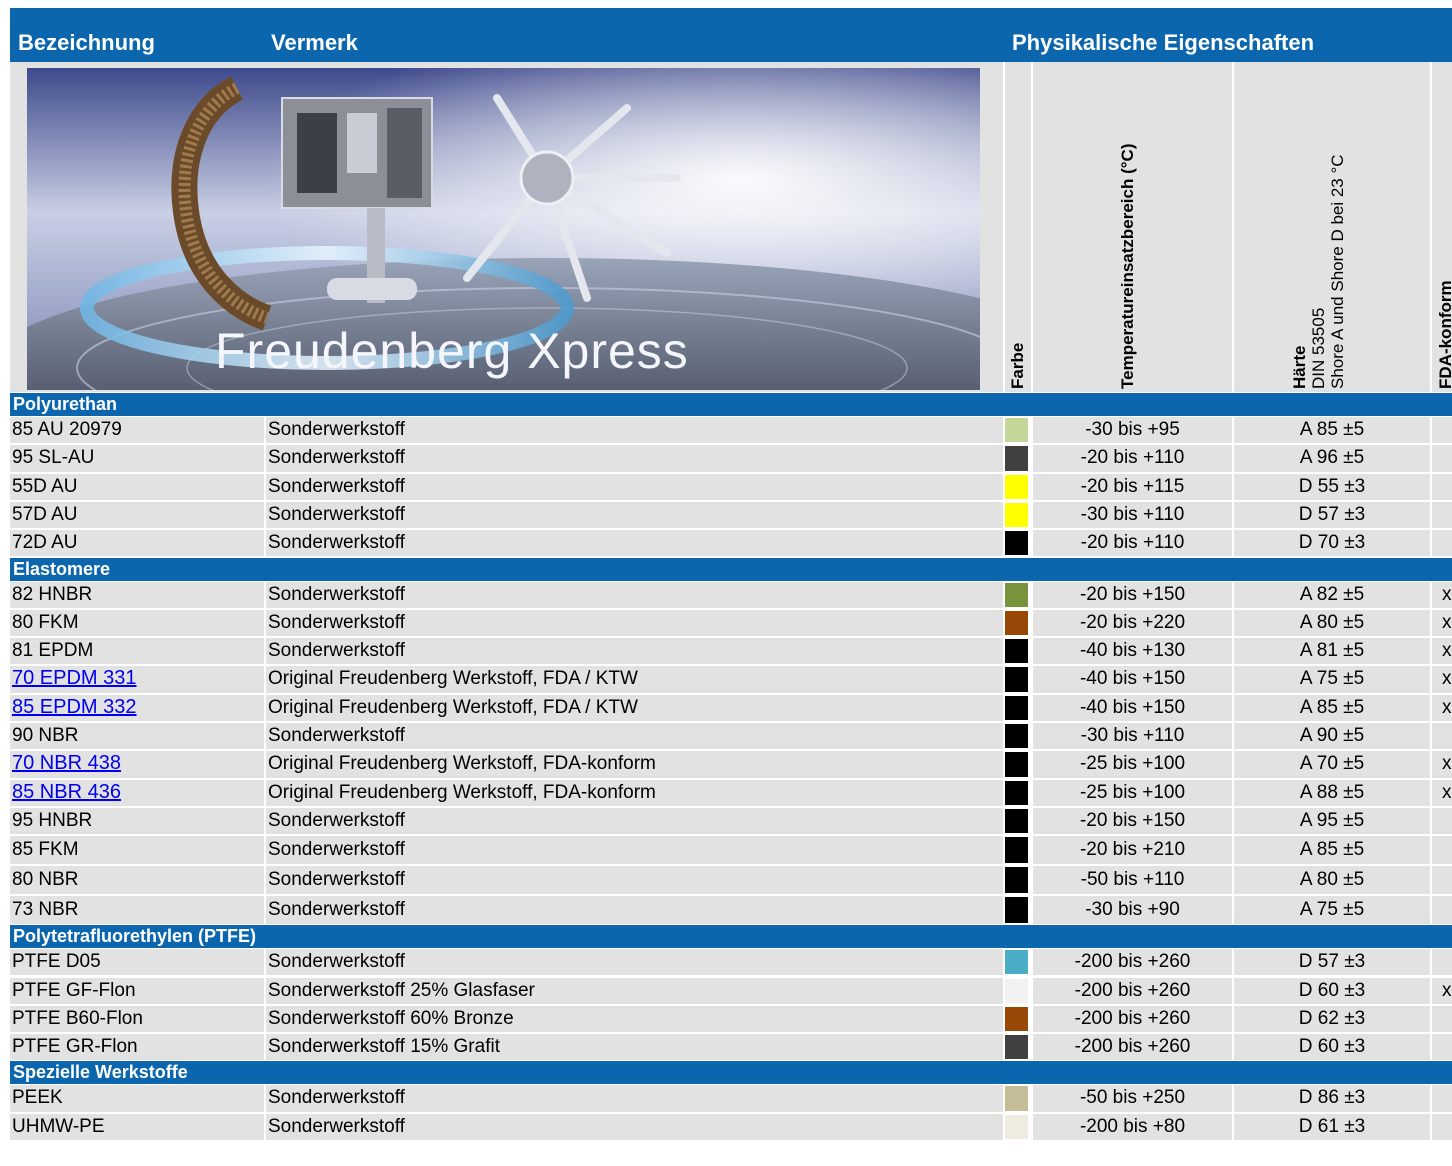  Describe the element at coordinates (731, 736) in the screenshot. I see `table-row: 90 NBR Sonderwerkstoff -30 bis +110 A 90 ±5` at that location.